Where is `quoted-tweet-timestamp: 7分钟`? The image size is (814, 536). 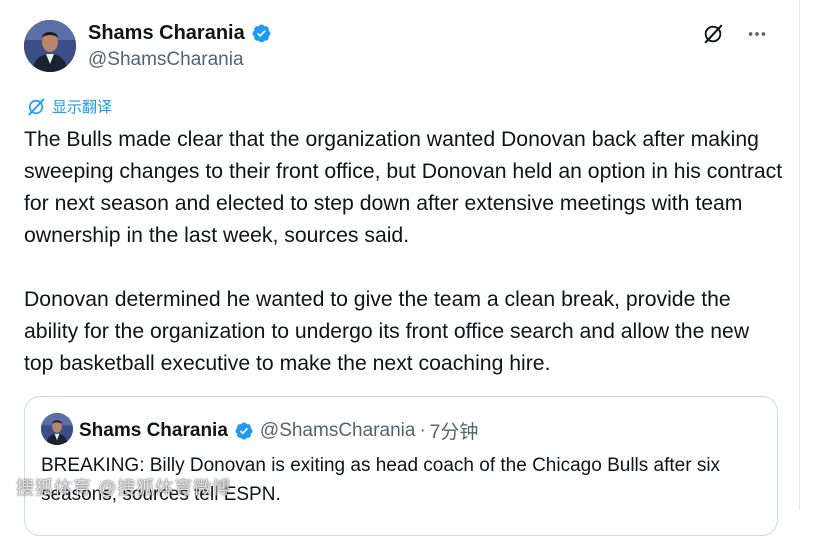
quoted-tweet-timestamp: 7分钟 is located at coordinates (454, 430).